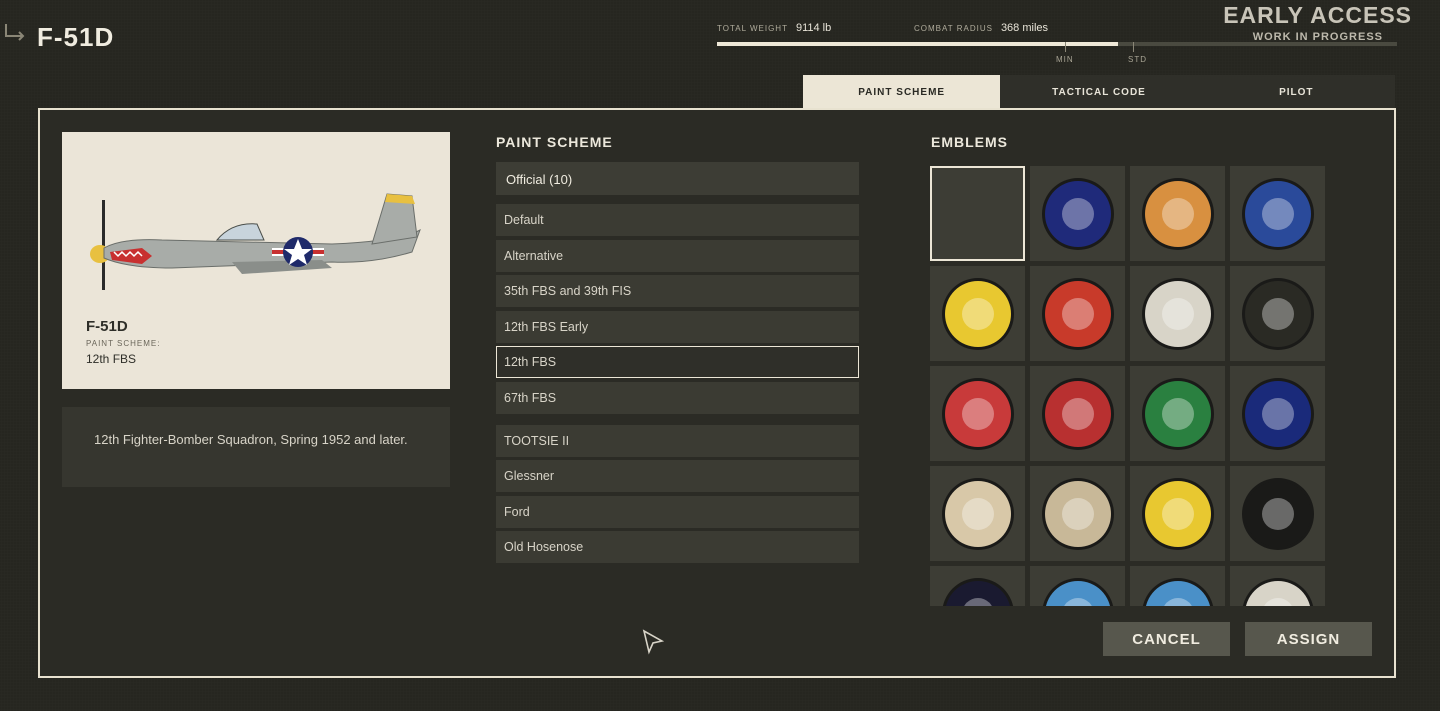 The width and height of the screenshot is (1440, 711). Describe the element at coordinates (1077, 591) in the screenshot. I see `fox-emblem-icon` at that location.